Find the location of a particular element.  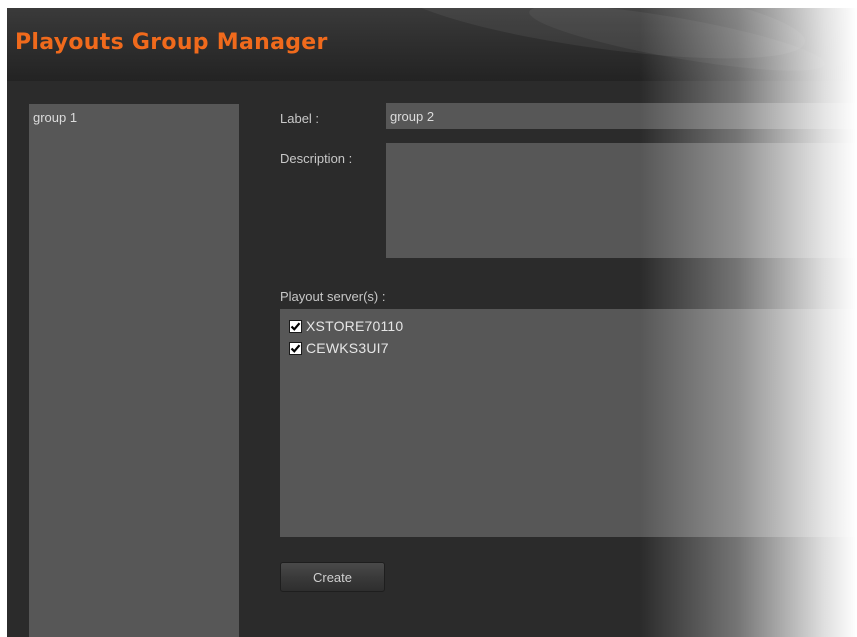

description-caption: Description : is located at coordinates (316, 158).